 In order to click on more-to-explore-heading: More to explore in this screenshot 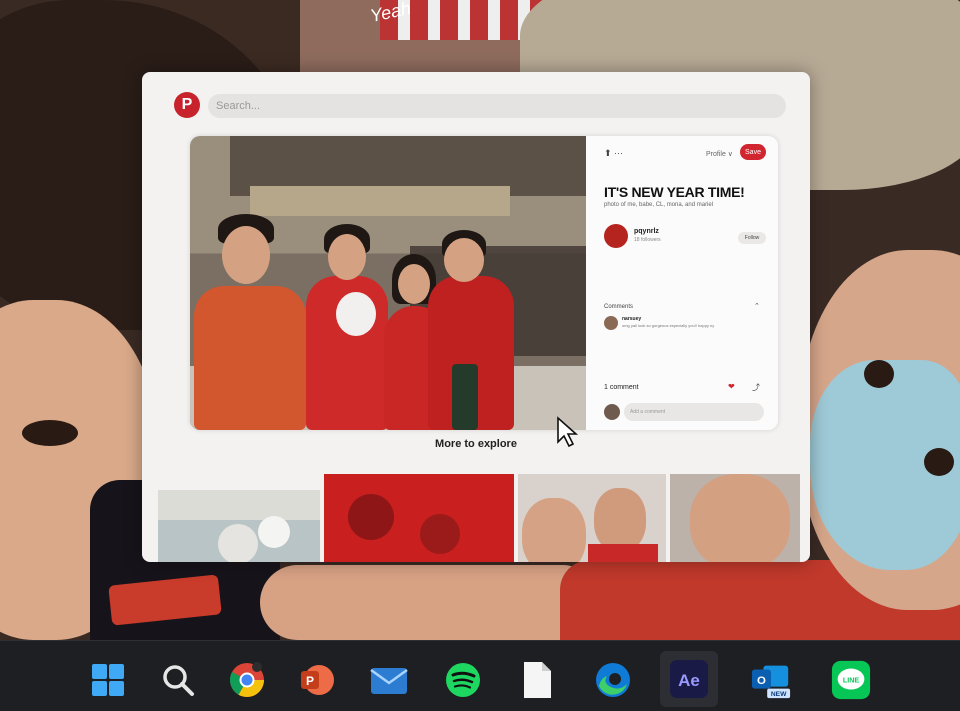, I will do `click(476, 444)`.